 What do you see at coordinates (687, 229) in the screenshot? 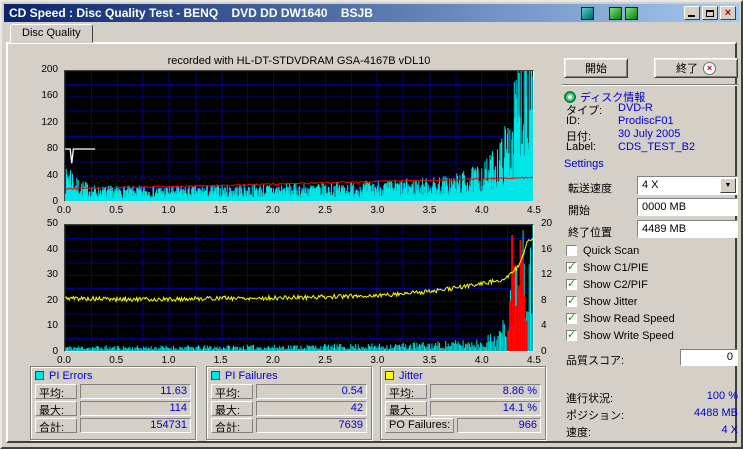
I see `end-position-input` at bounding box center [687, 229].